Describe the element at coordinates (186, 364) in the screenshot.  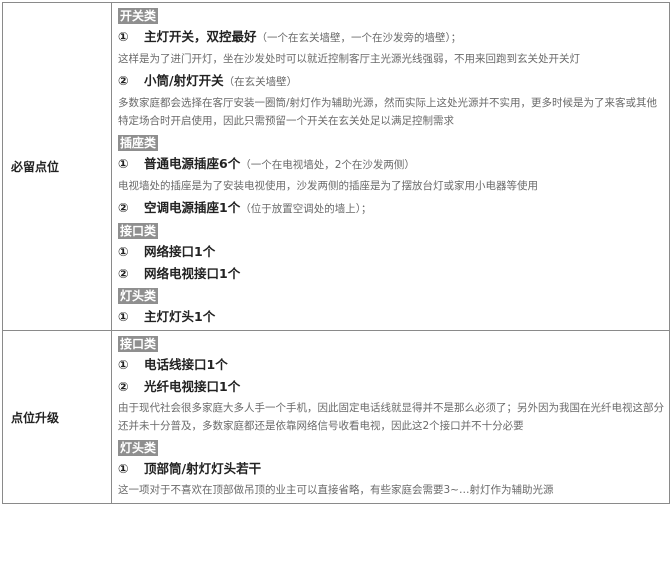
I see `item-name: 电话线接口1个` at that location.